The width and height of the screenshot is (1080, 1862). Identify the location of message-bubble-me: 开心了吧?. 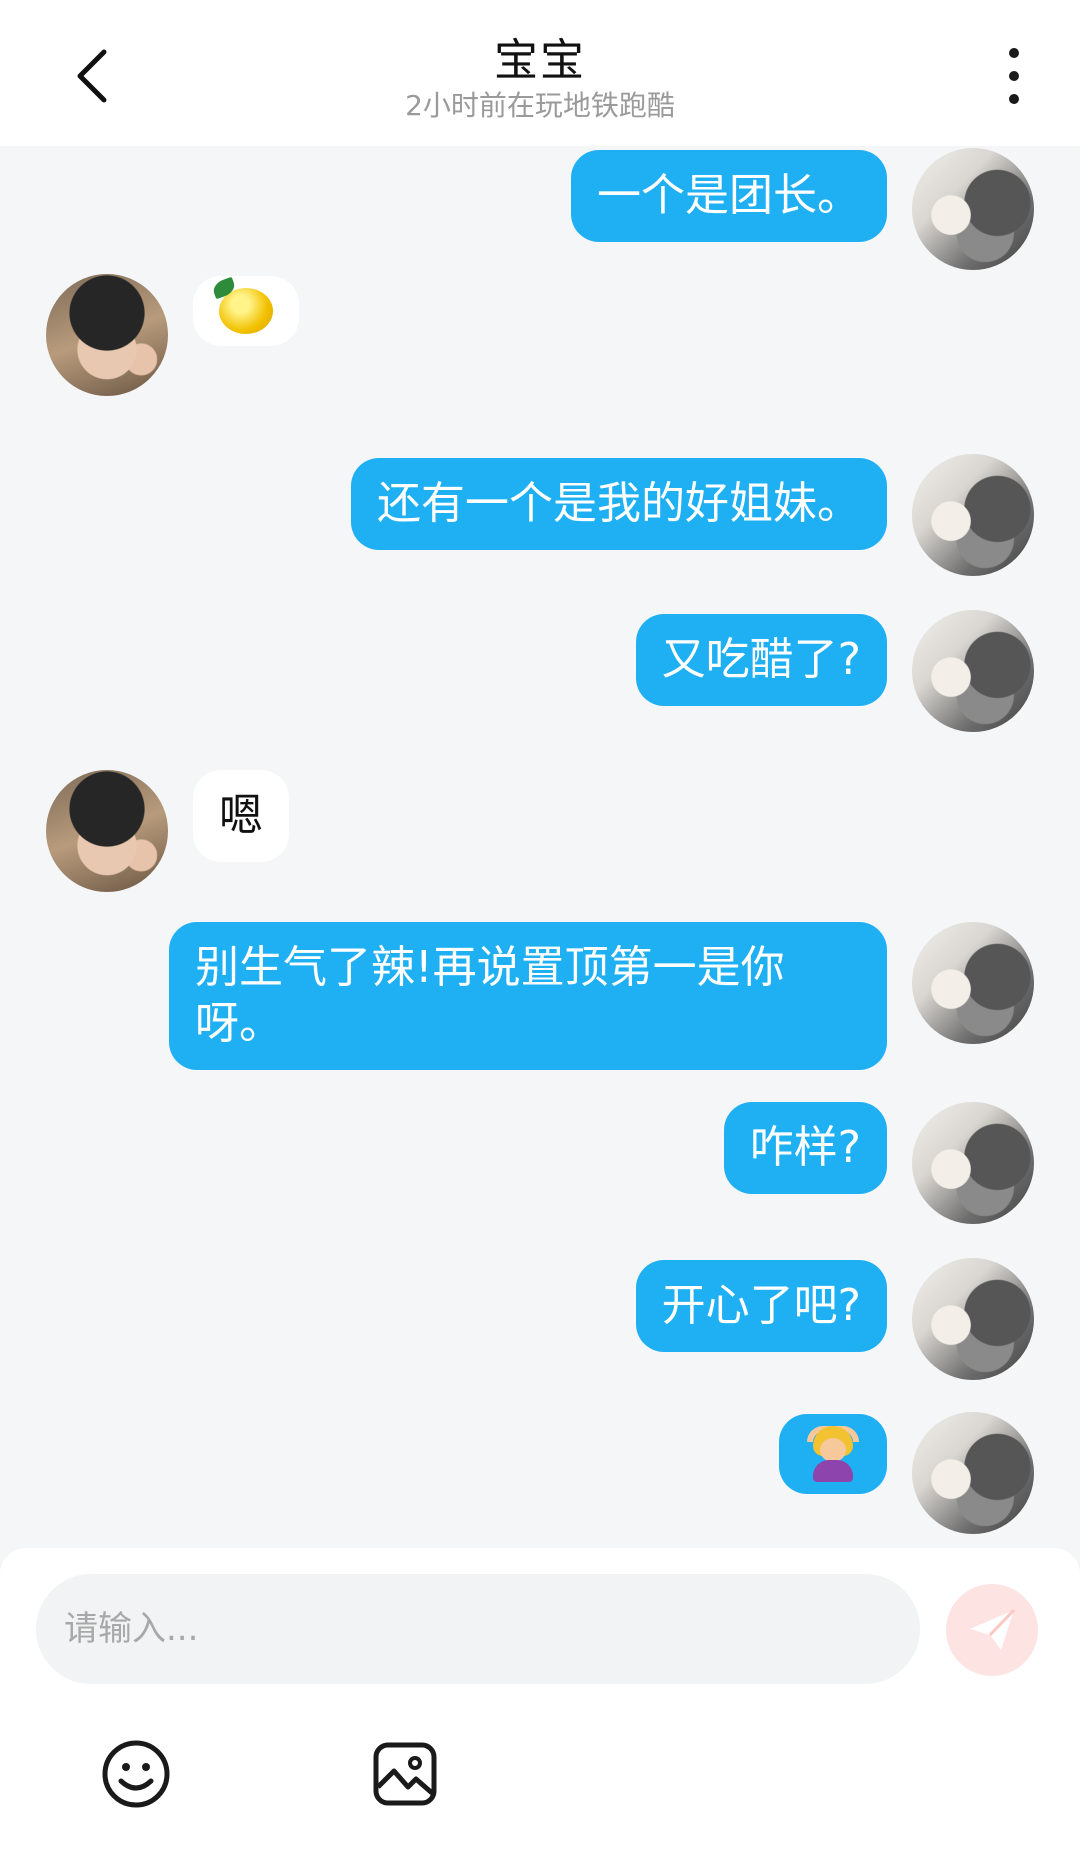
(761, 1306).